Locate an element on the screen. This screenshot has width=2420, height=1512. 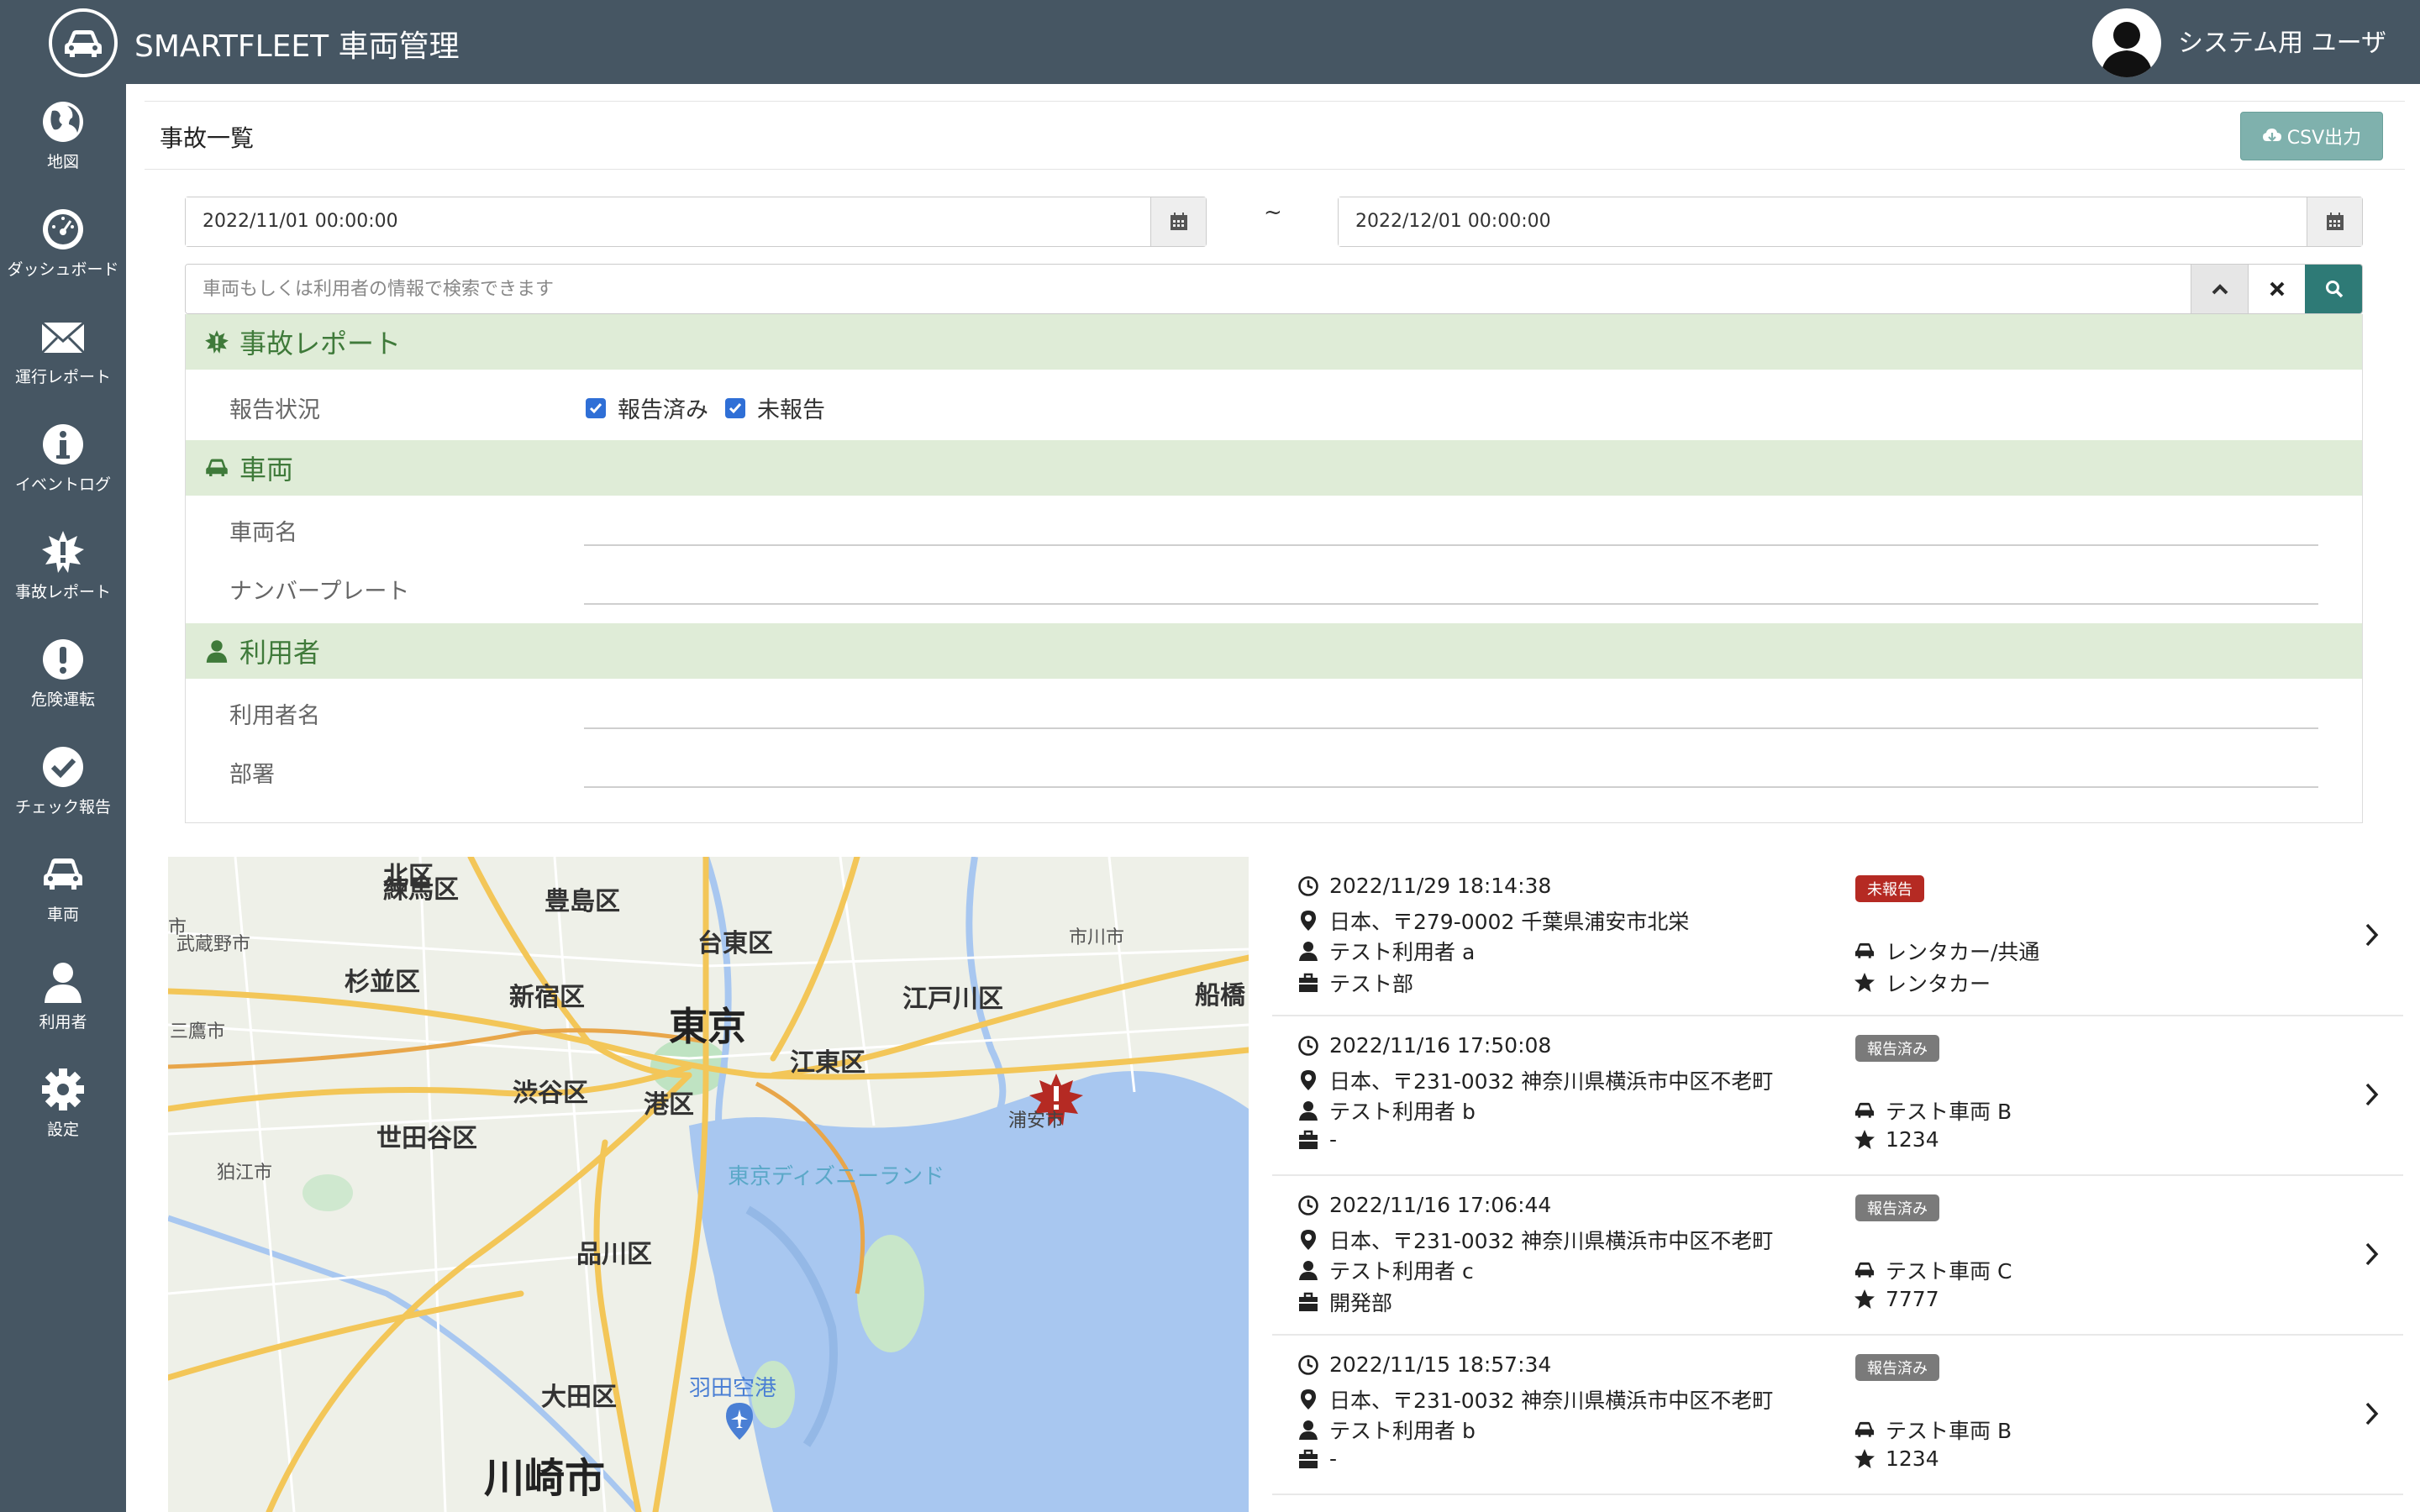
map-label: 川崎市 is located at coordinates (545, 1478).